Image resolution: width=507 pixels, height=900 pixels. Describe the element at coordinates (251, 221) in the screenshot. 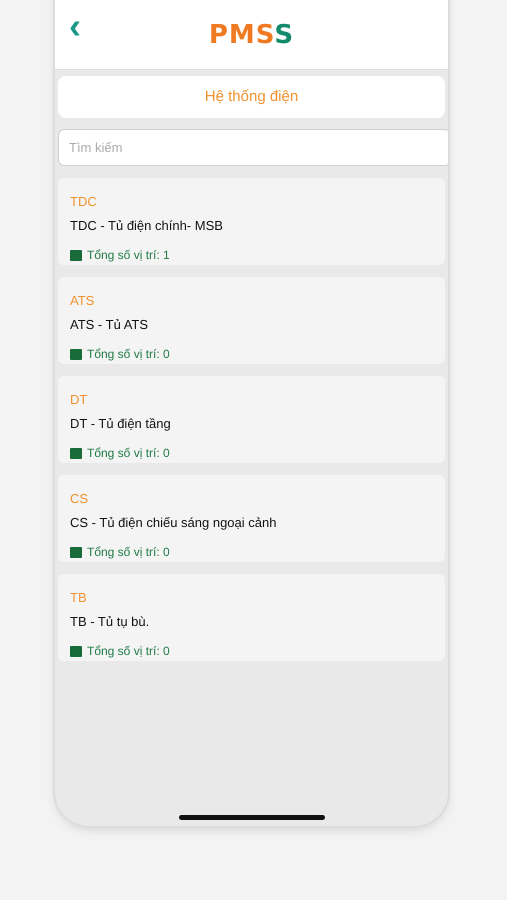

I see `system-card: TDC TDC - Tủ điện chính- MSB Tổng số vị trí: 1` at that location.